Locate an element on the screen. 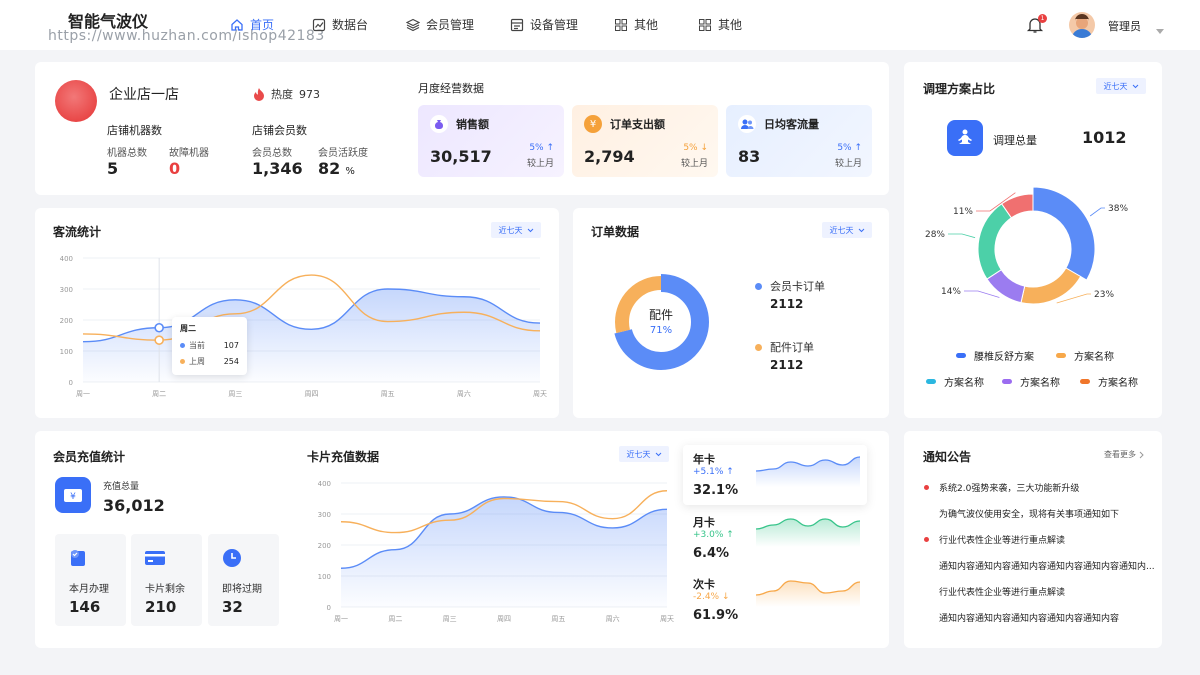  x-tick-label: 周二 is located at coordinates (159, 394).